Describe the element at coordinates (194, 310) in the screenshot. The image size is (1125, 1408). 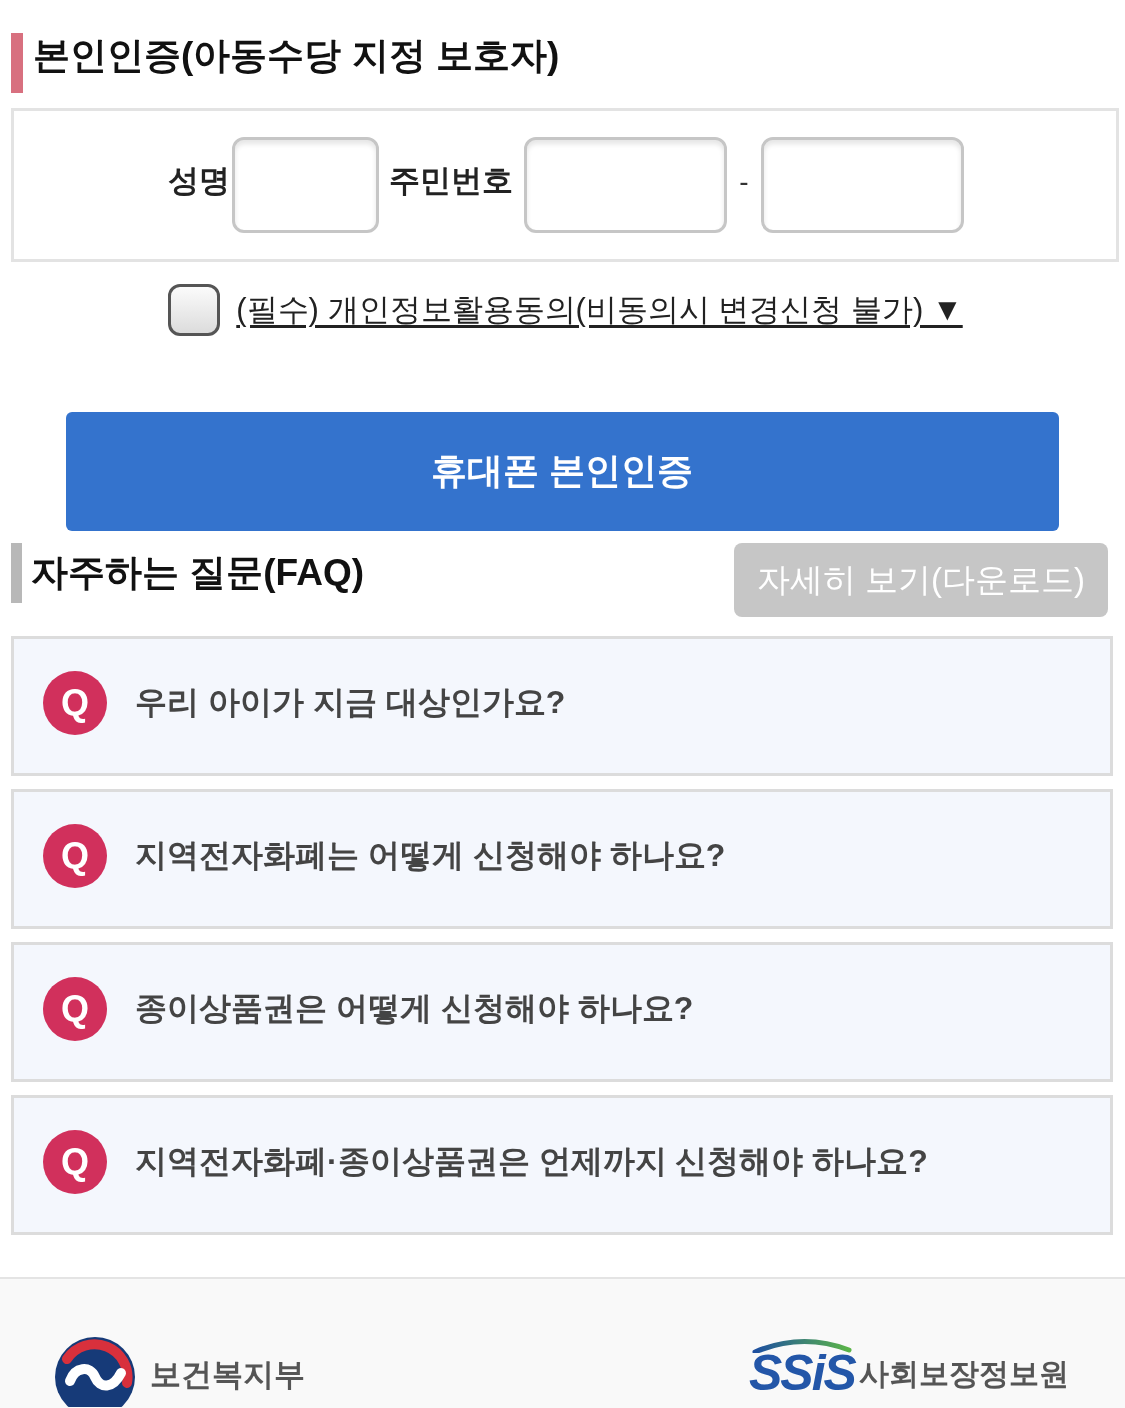
I see `checkbox` at that location.